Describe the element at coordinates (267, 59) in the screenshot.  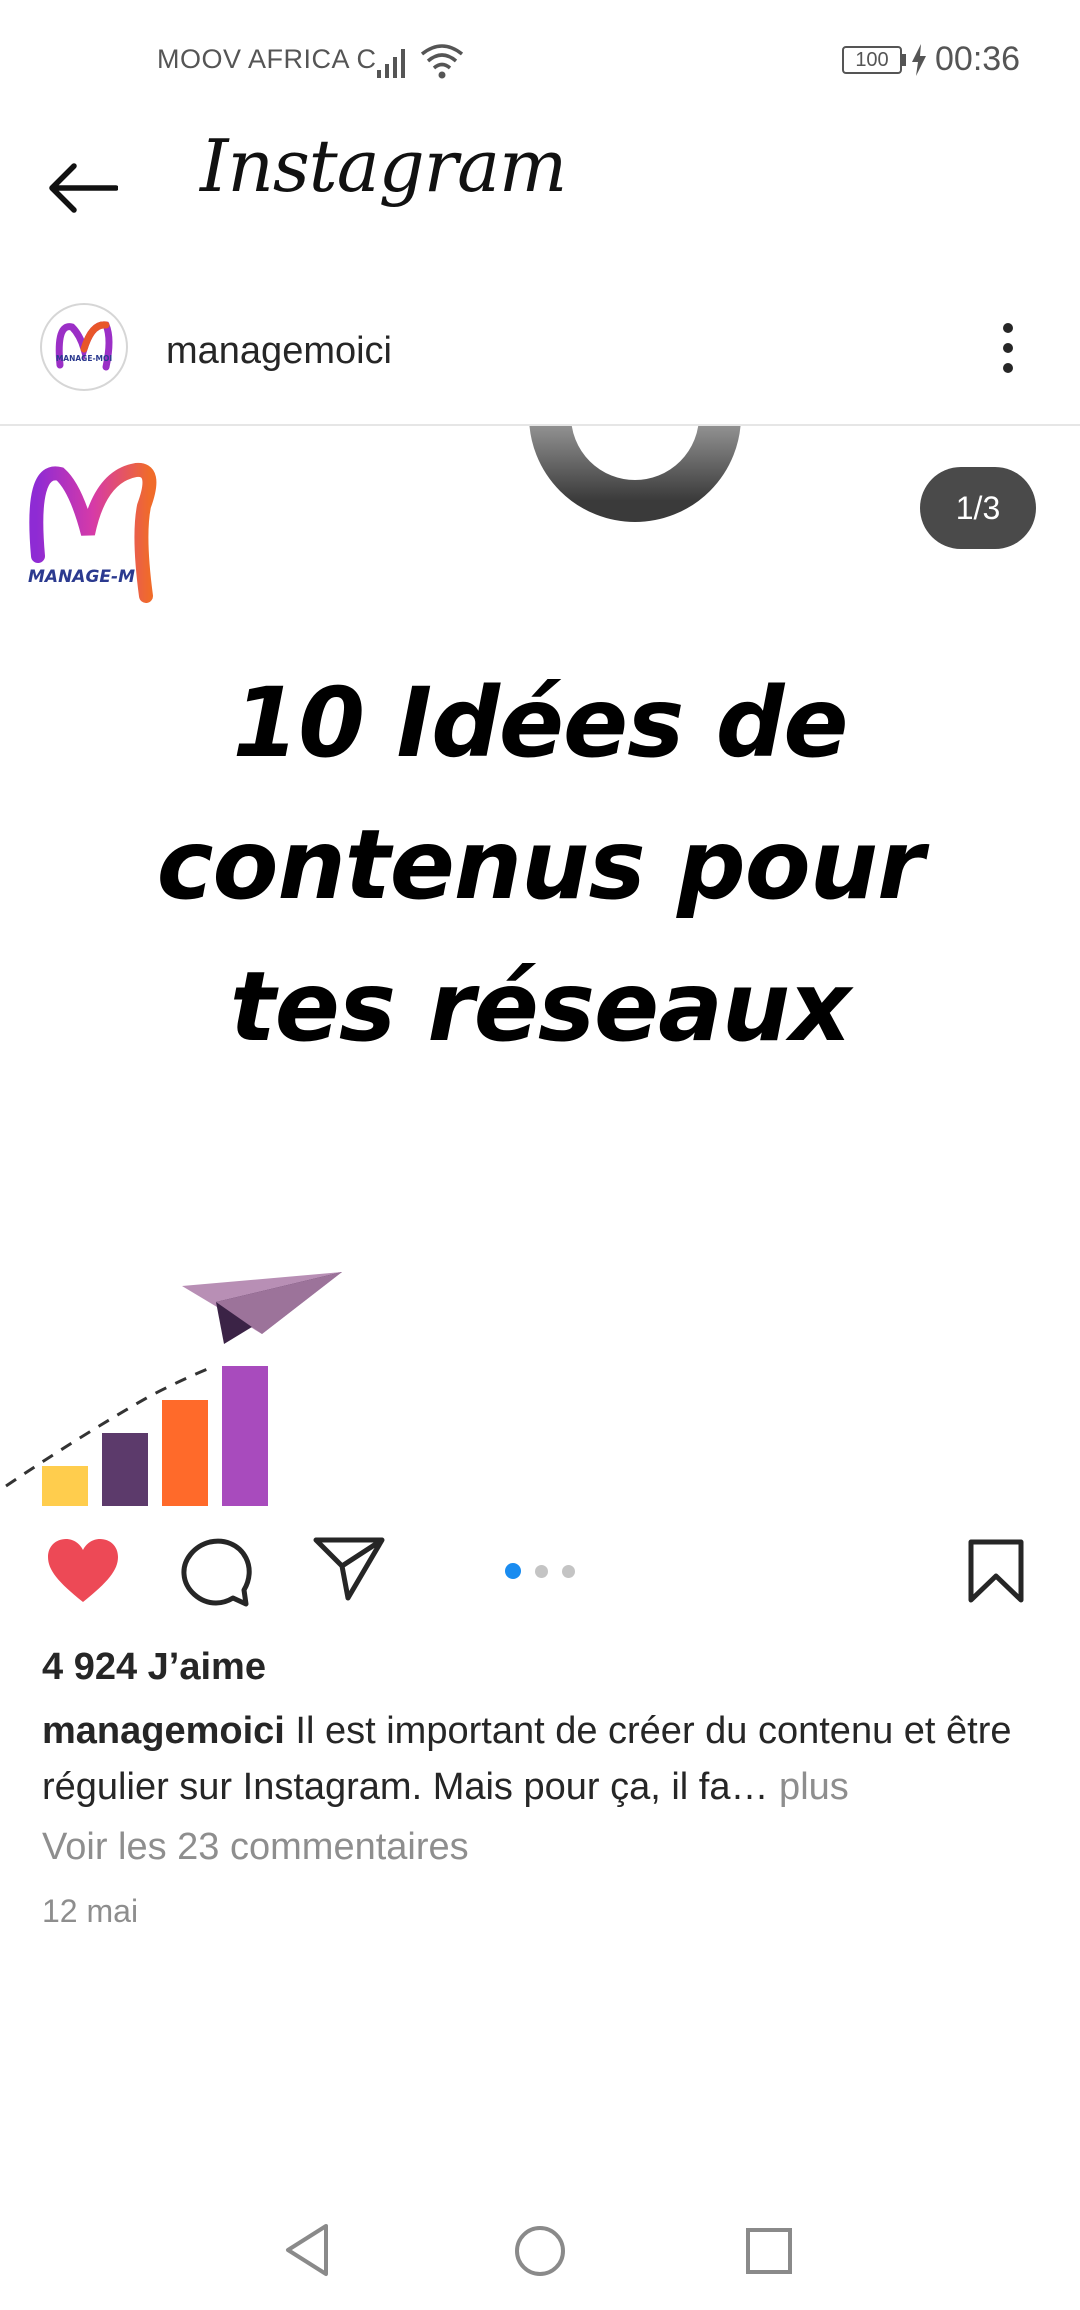
I see `carrier-name: MOOV AFRICA C` at that location.